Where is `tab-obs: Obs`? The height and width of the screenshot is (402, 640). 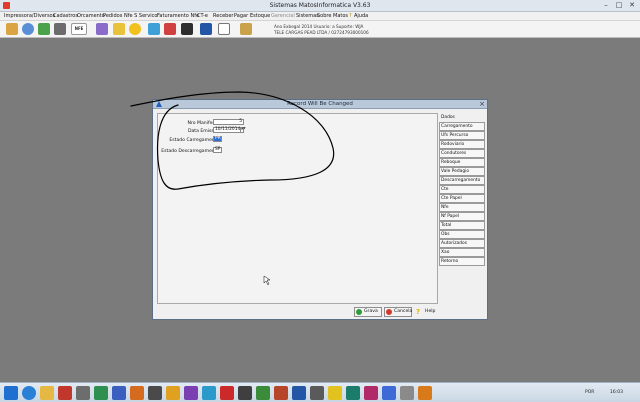
tab-obs: Obs is located at coordinates (462, 234).